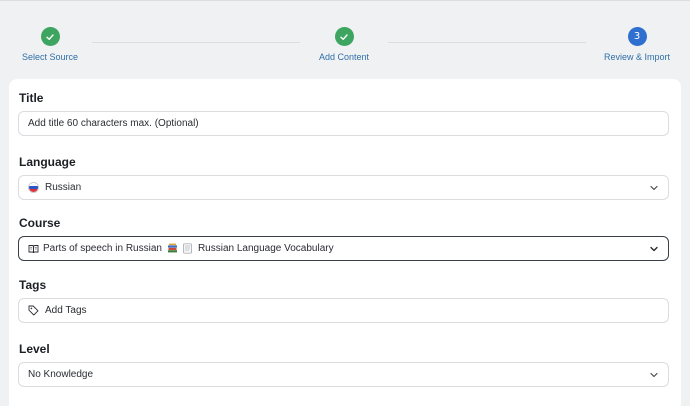 This screenshot has width=690, height=406. I want to click on step-review-import: 3 Review & Import, so click(637, 44).